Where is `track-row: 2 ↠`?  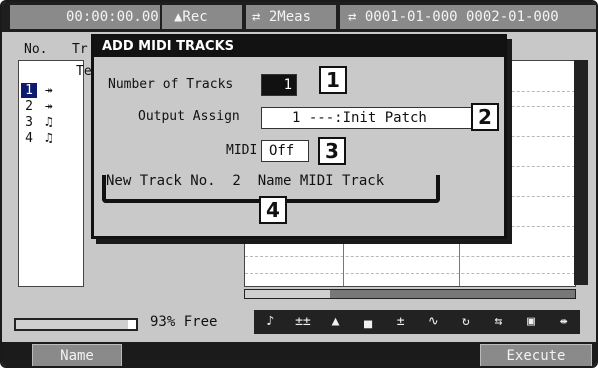
track-row: 2 ↠ is located at coordinates (42, 106).